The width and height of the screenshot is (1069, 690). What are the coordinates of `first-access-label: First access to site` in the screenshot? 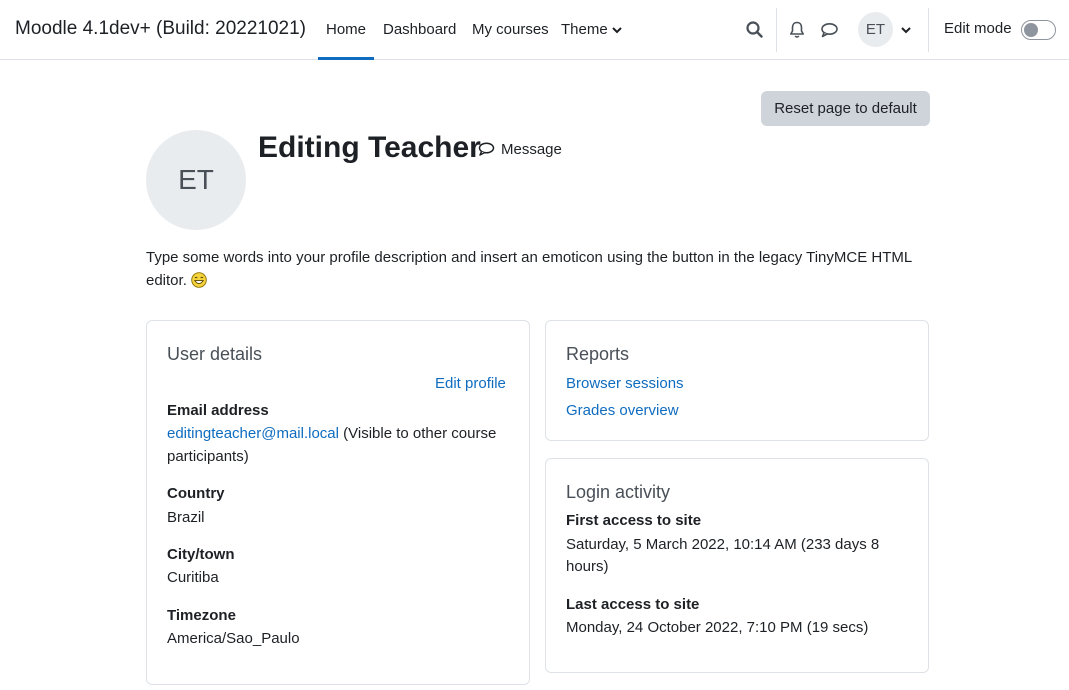 It's located at (634, 520).